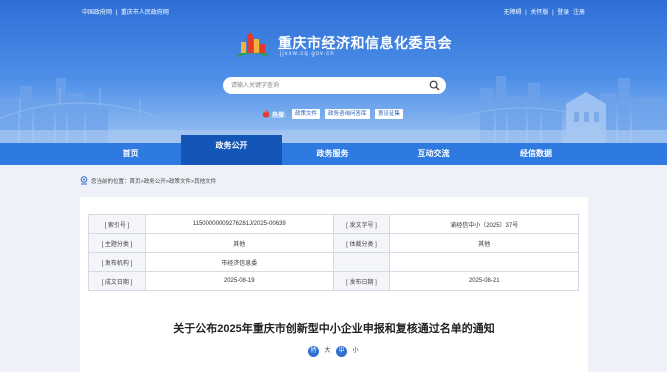  I want to click on font-size-small: 小, so click(355, 351).